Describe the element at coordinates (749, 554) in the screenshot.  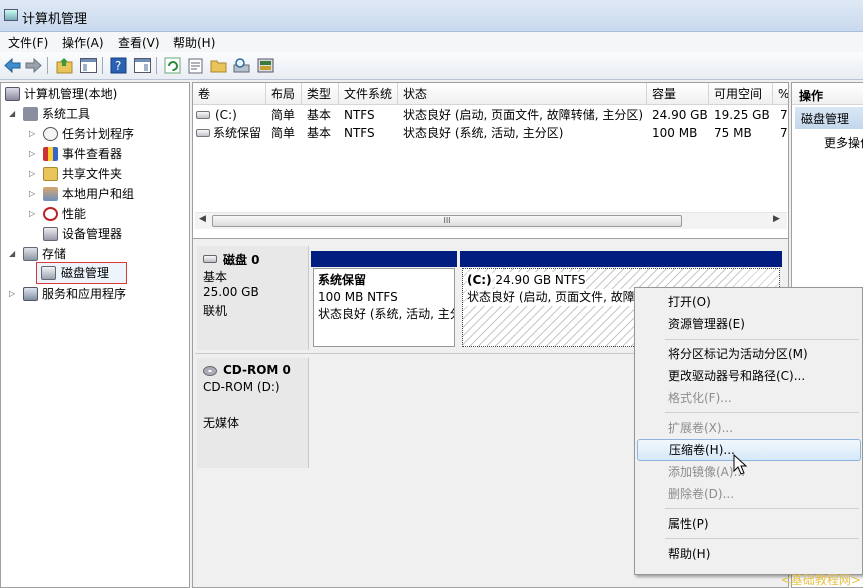
I see `menu-item-help: 帮助(H)` at that location.